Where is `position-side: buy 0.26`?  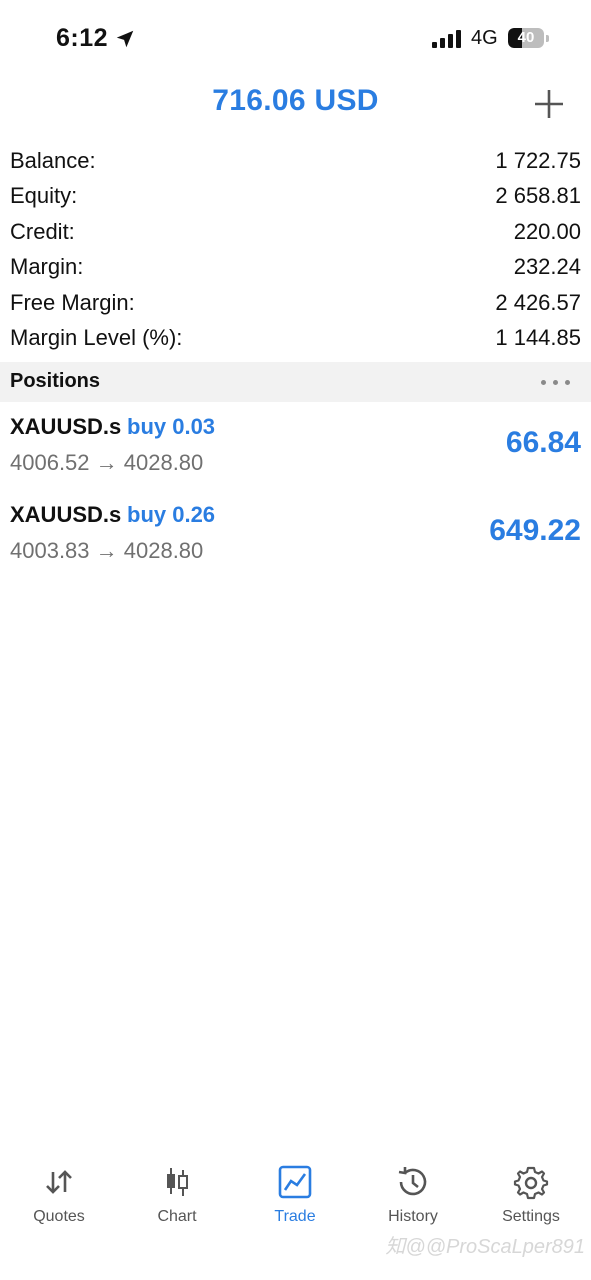
position-side: buy 0.26 is located at coordinates (171, 514).